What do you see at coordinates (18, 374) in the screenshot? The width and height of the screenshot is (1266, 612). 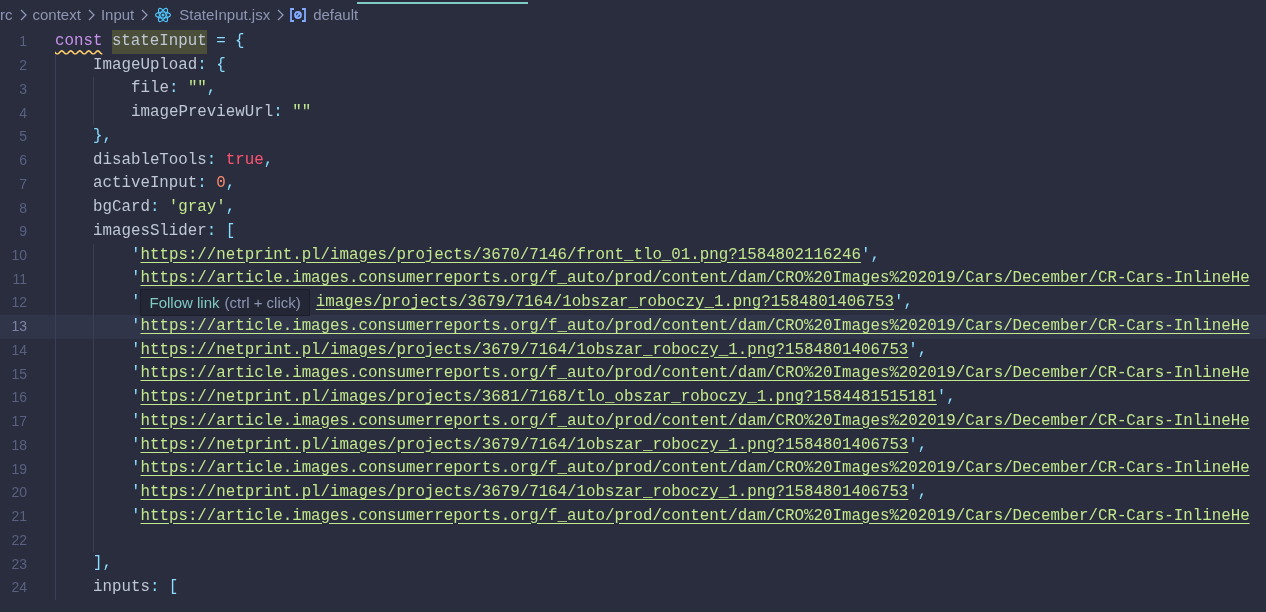 I see `line-number: 15` at bounding box center [18, 374].